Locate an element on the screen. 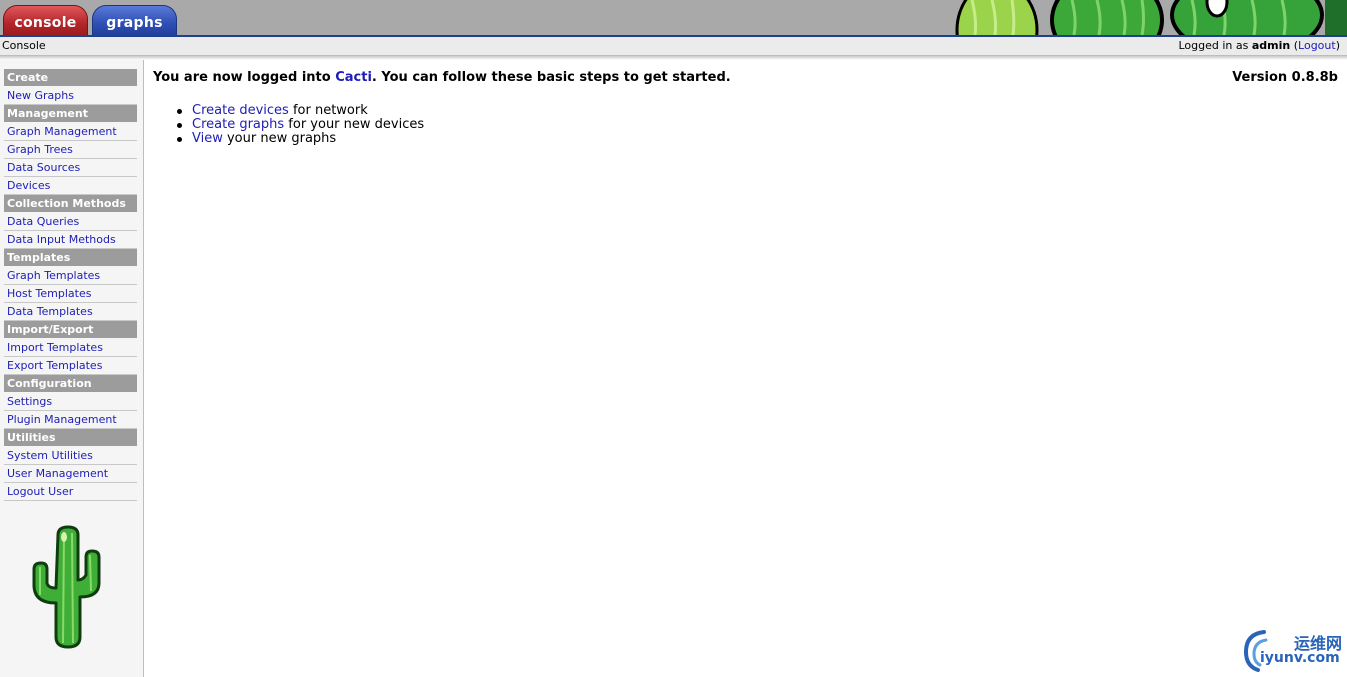 The height and width of the screenshot is (677, 1347). menu-header-management: Management is located at coordinates (70, 113).